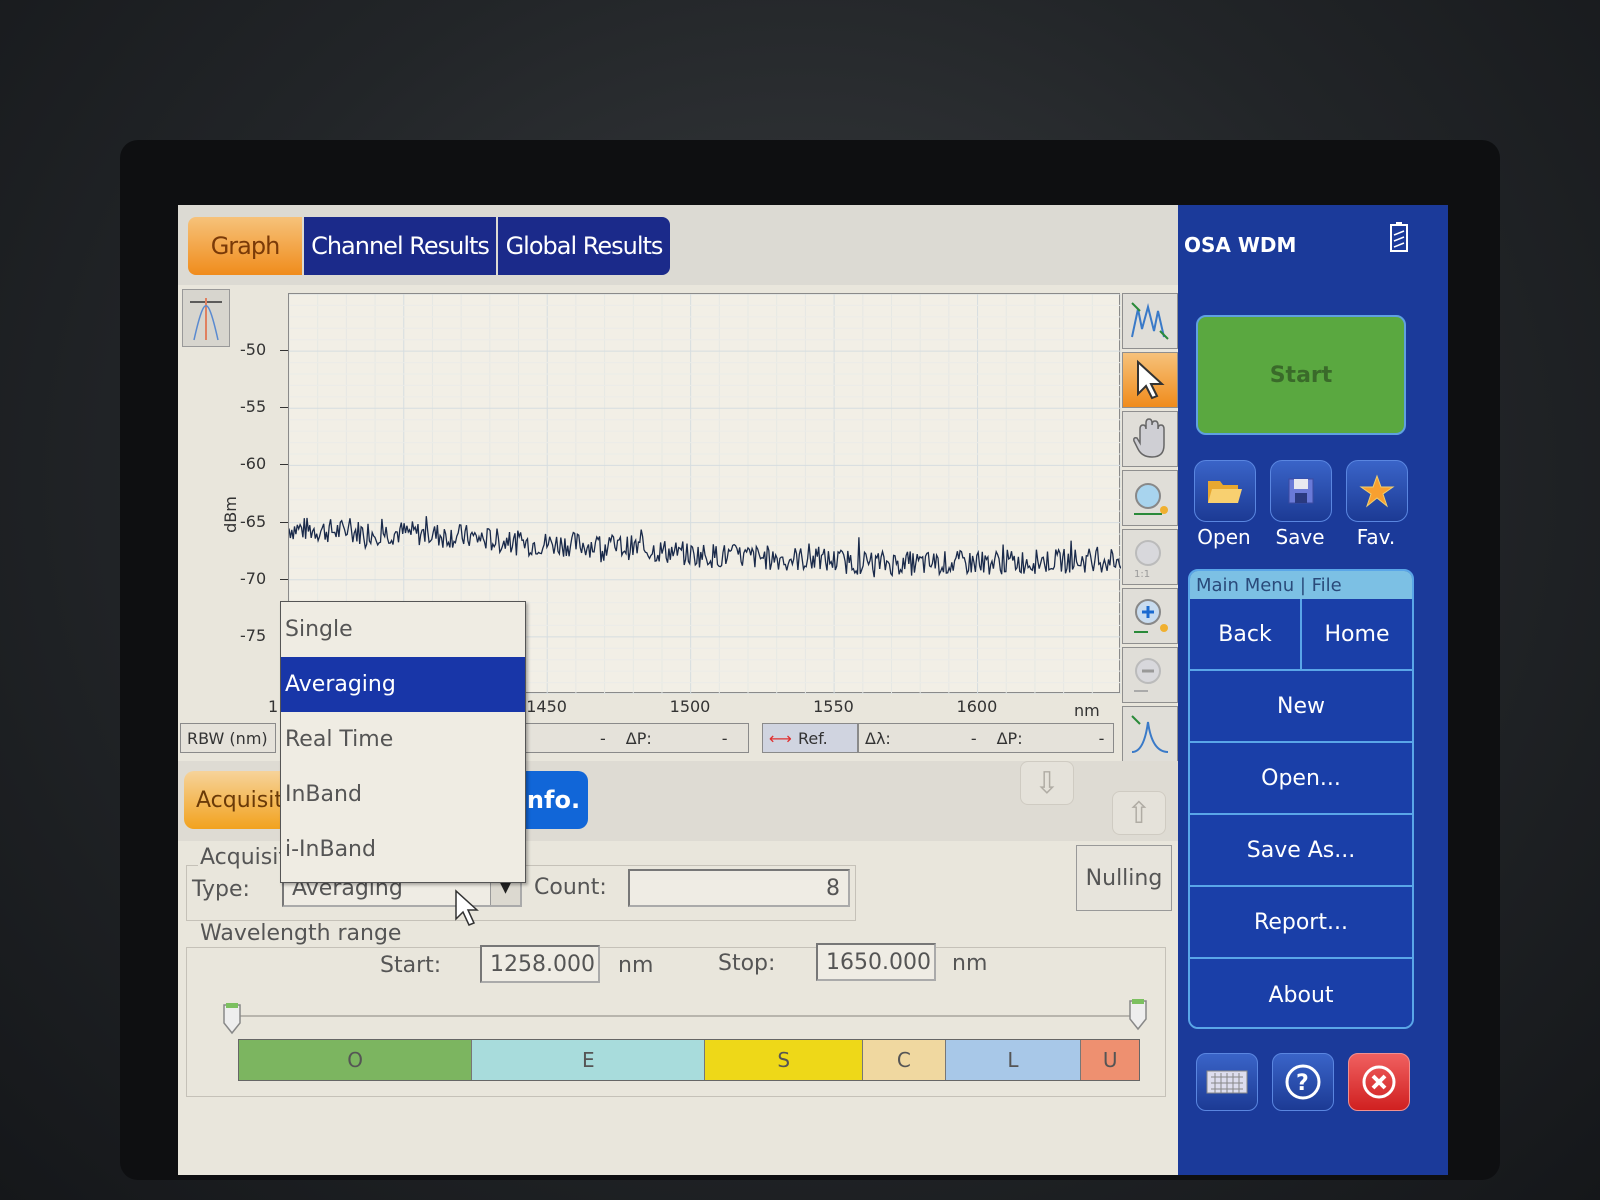 This screenshot has width=1600, height=1200. I want to click on help-icon: ?, so click(1303, 1082).